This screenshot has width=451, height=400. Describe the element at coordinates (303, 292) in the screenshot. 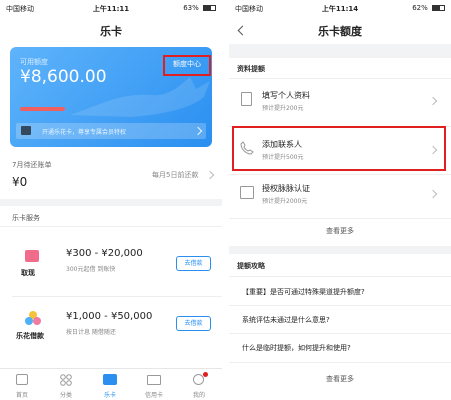

I see `tip-item: 【重要】是否可通过特殊渠道提升额度?` at that location.